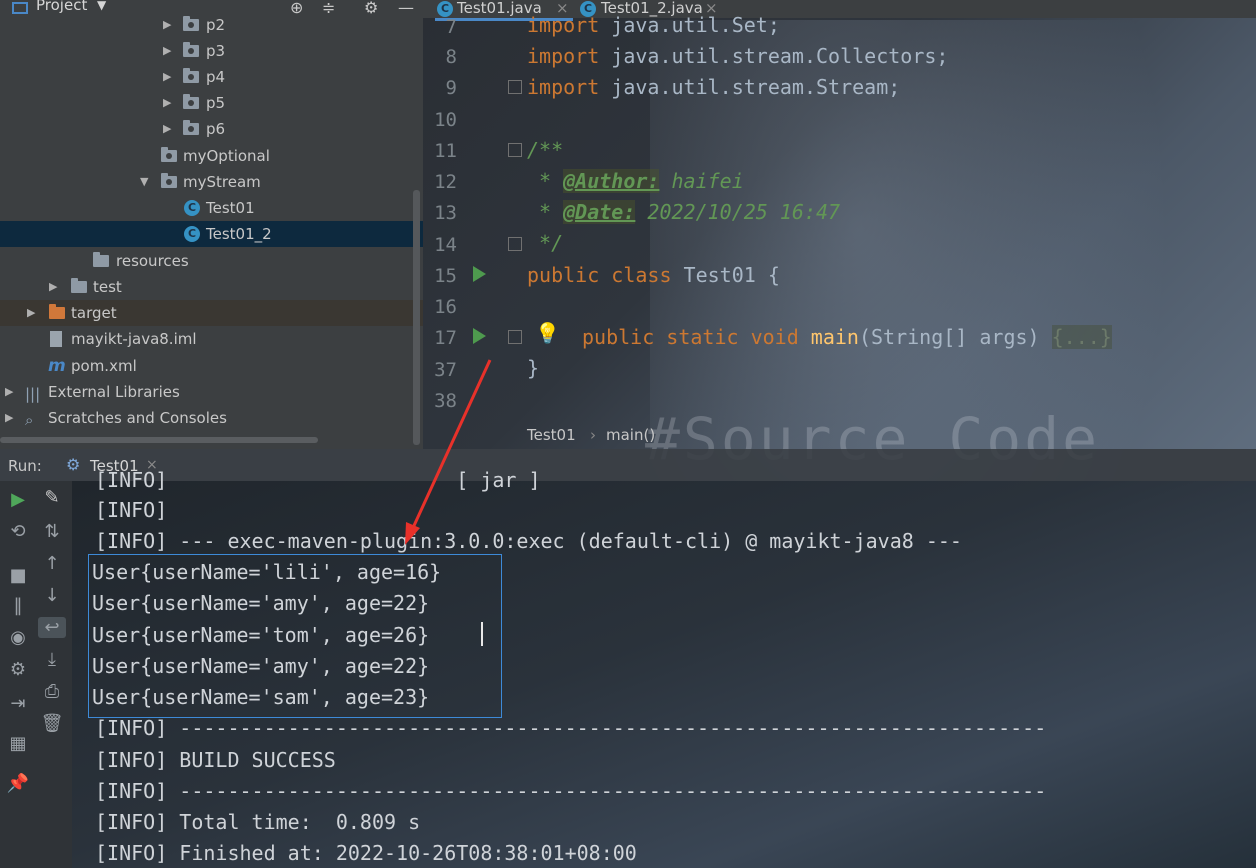  I want to click on code-line-8: import java.util.stream.Collectors;, so click(737, 56).